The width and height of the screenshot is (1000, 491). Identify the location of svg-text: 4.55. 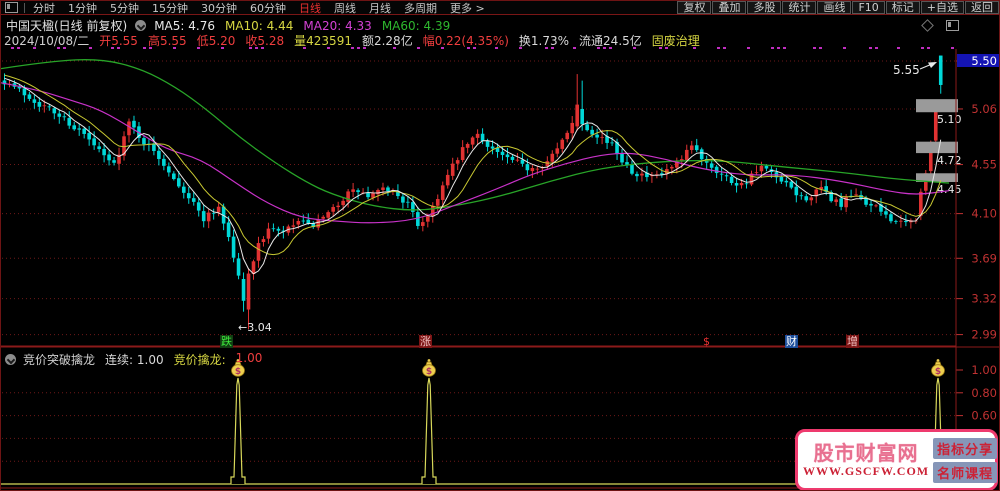
(984, 165).